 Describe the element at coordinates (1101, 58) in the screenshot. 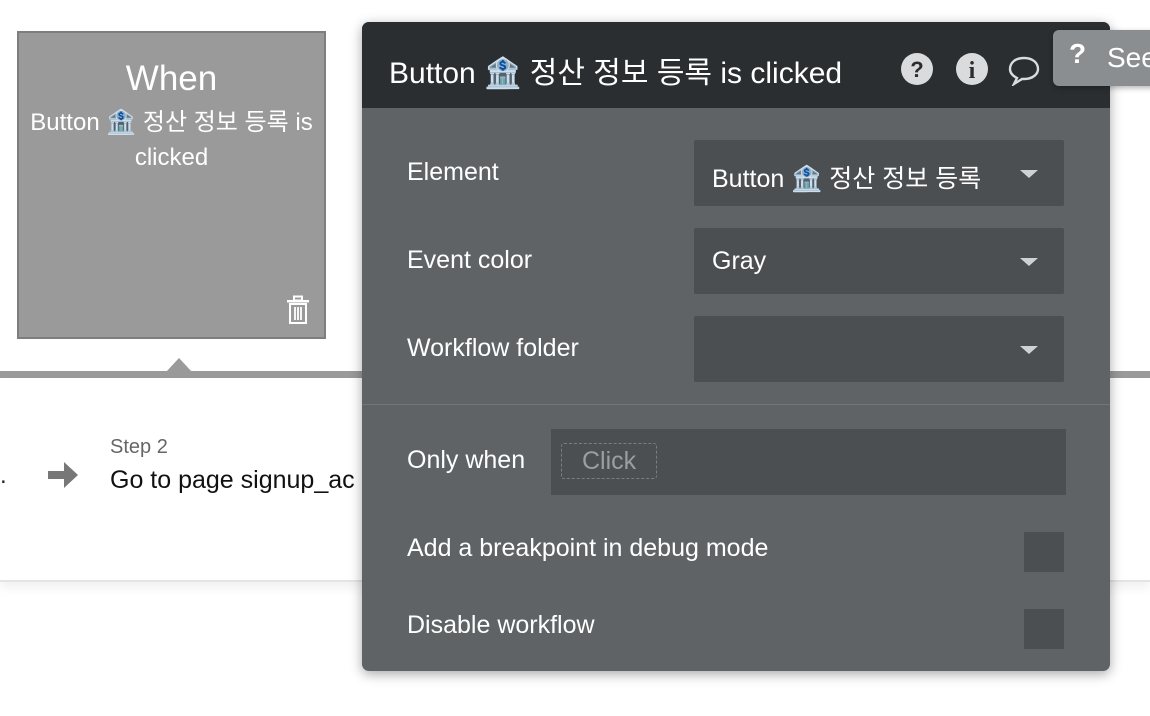

I see `see-reference-tab: ? See` at that location.